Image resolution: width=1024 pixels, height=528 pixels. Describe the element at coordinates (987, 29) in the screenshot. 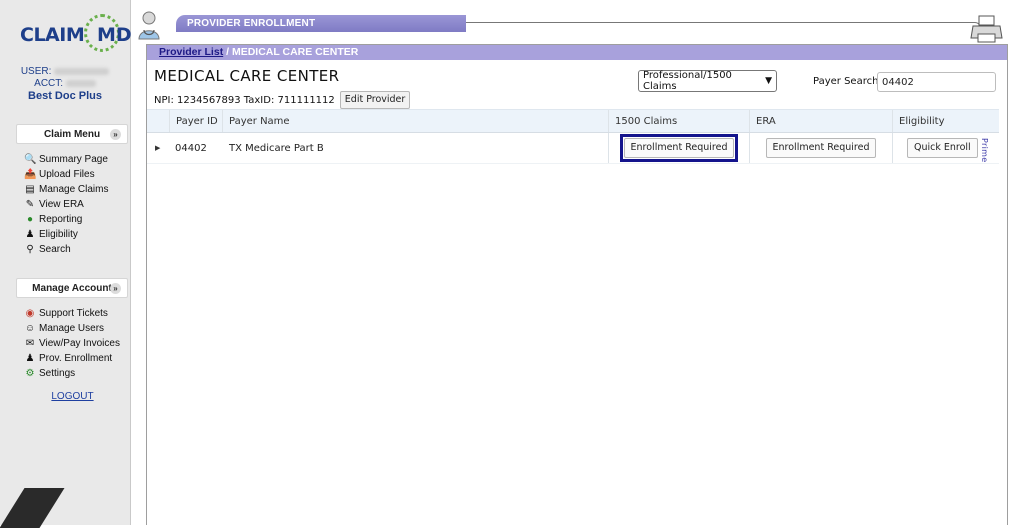

I see `printer-icon` at that location.